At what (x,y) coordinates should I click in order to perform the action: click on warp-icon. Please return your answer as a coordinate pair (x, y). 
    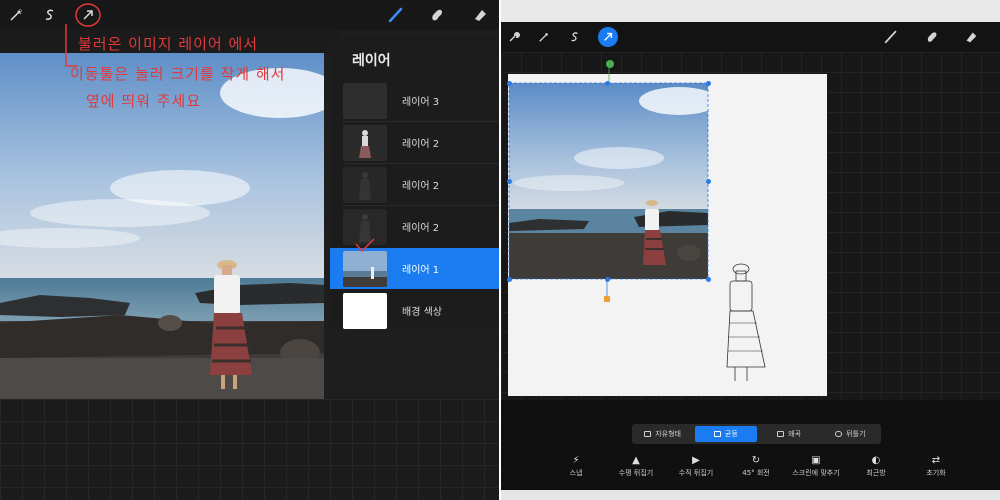
    Looking at the image, I should click on (839, 434).